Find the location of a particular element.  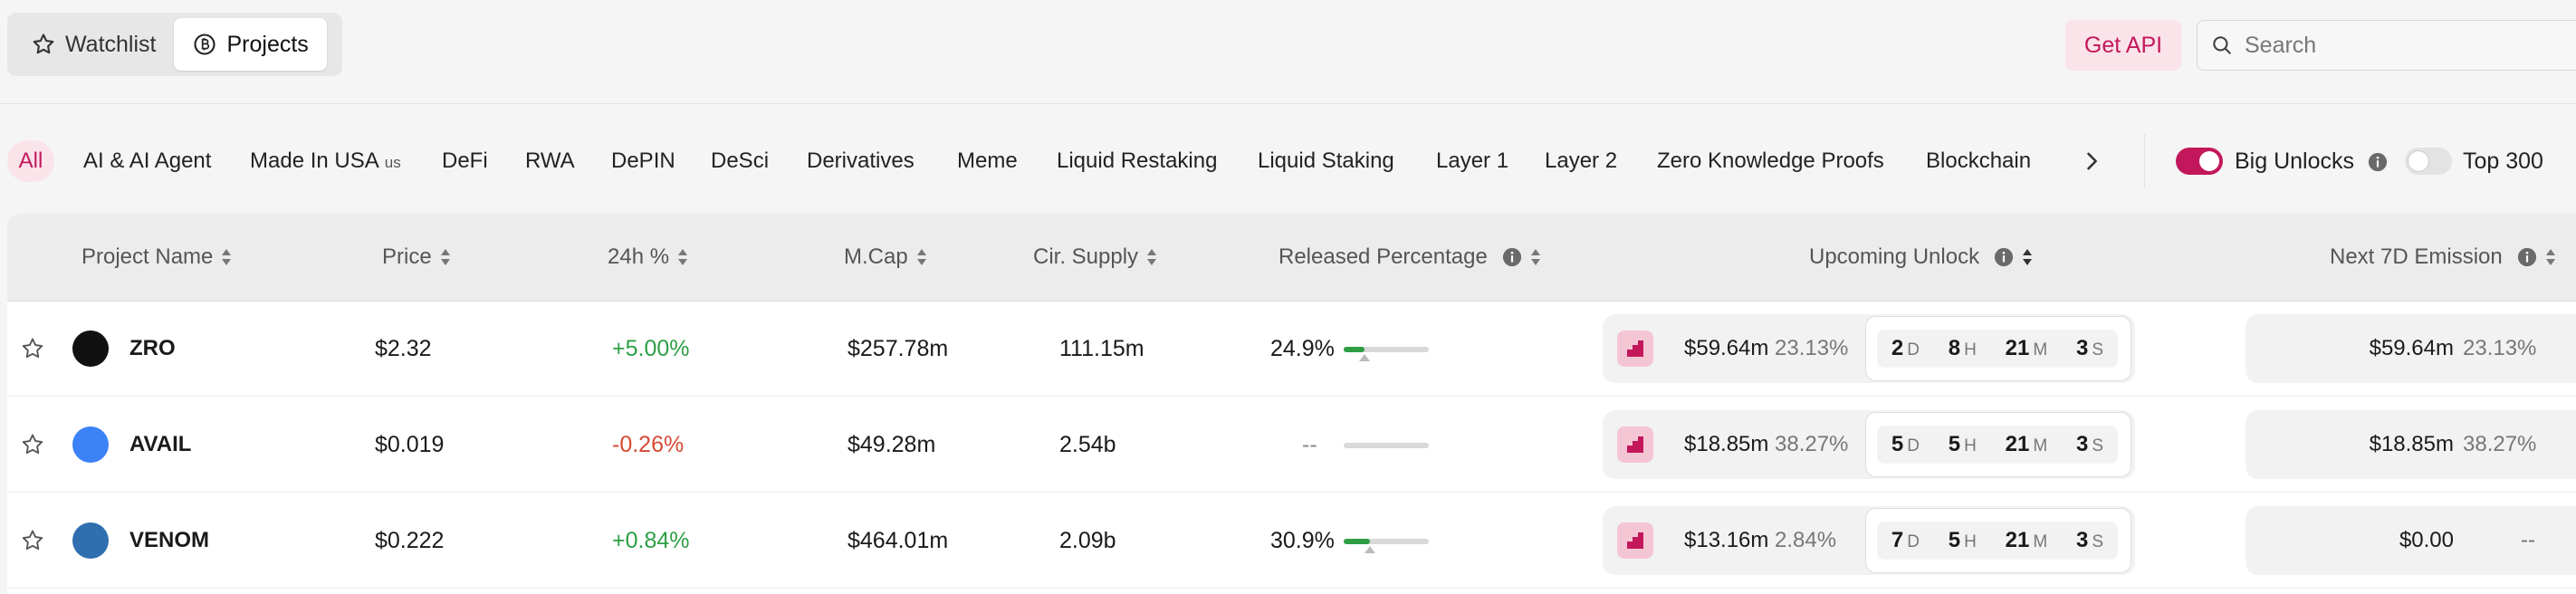

upcoming-unlock-card: $59.64m 23.13% 2D 8H 21 M 3S is located at coordinates (1869, 349).